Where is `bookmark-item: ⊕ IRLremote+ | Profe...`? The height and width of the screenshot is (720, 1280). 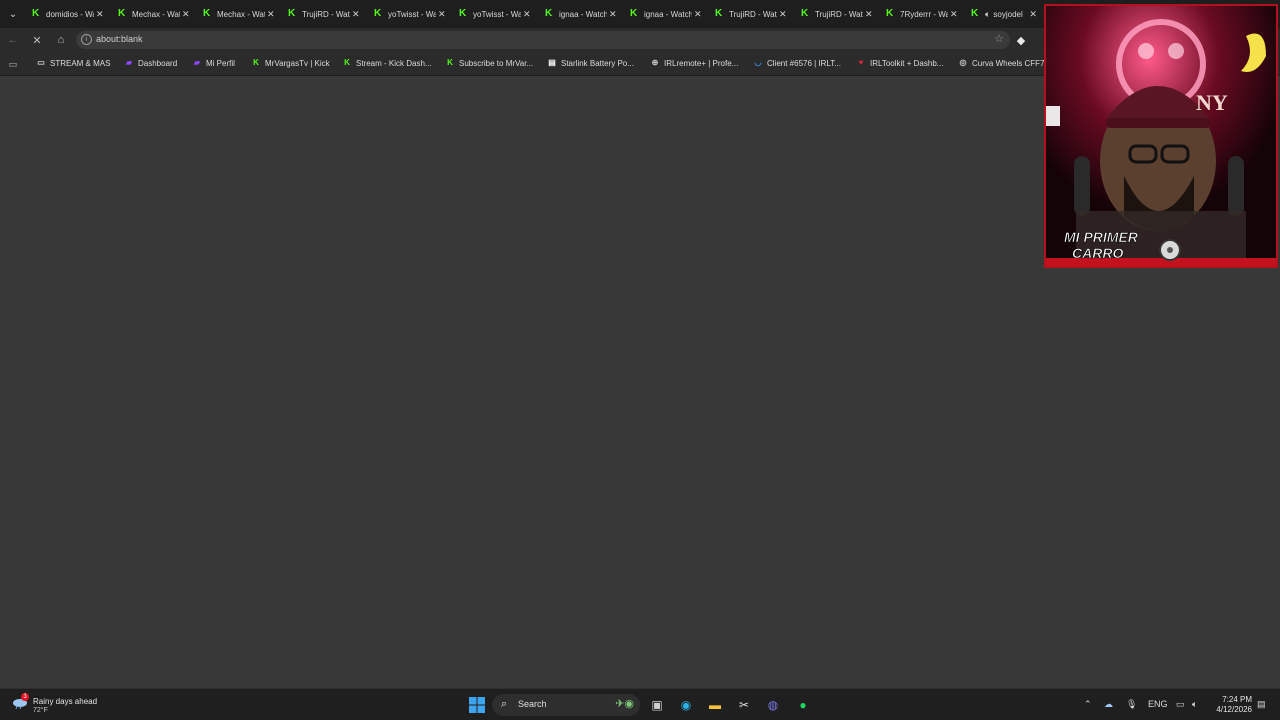 bookmark-item: ⊕ IRLremote+ | Profe... is located at coordinates (694, 63).